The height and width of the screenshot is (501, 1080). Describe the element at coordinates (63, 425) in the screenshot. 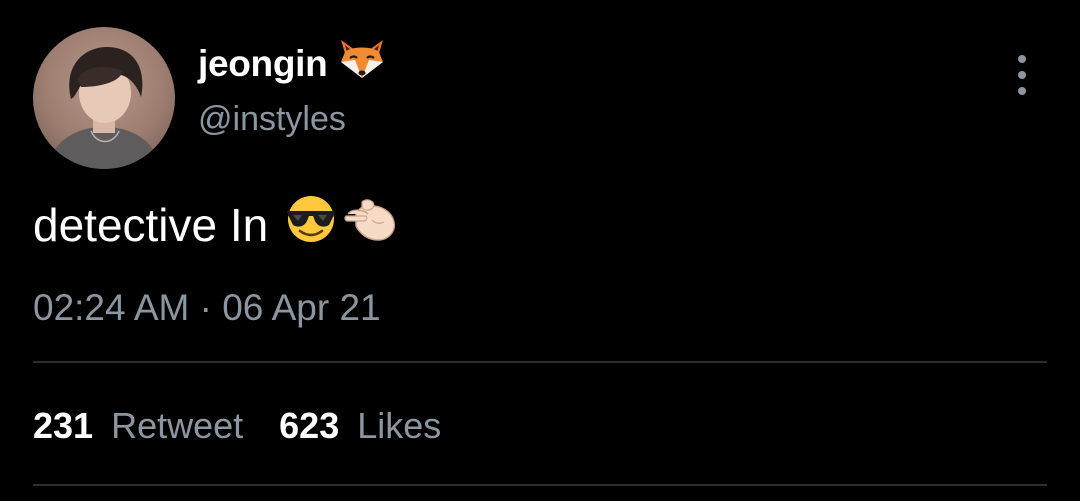

I see `retweet-count: 231` at that location.